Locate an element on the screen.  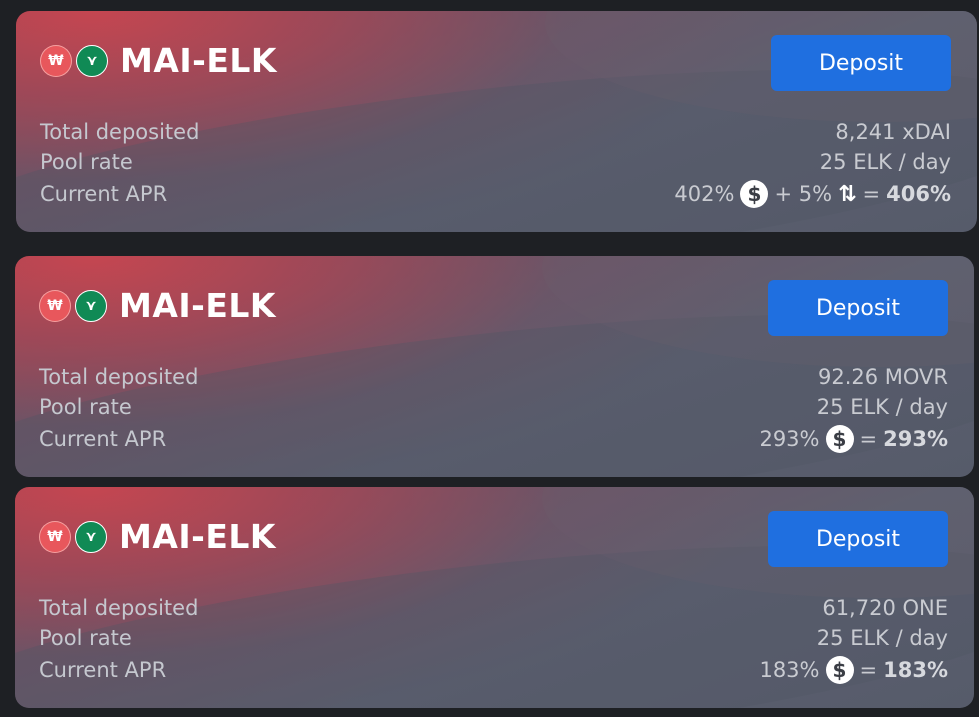
total-deposited-value: 92.26 MOVR is located at coordinates (882, 377).